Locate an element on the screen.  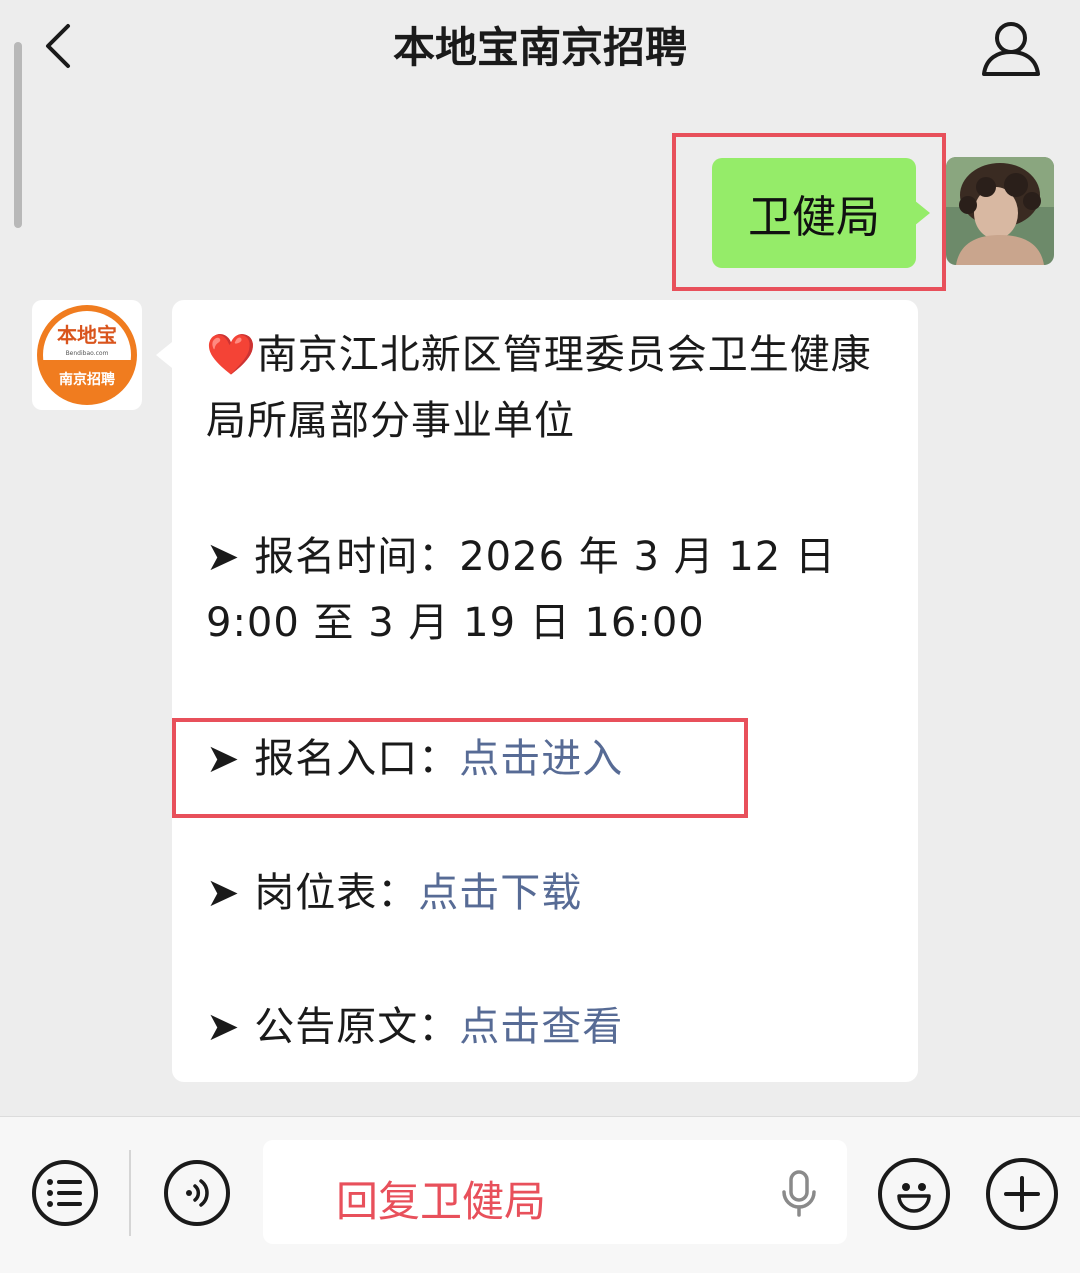
profile-button is located at coordinates (1011, 48).